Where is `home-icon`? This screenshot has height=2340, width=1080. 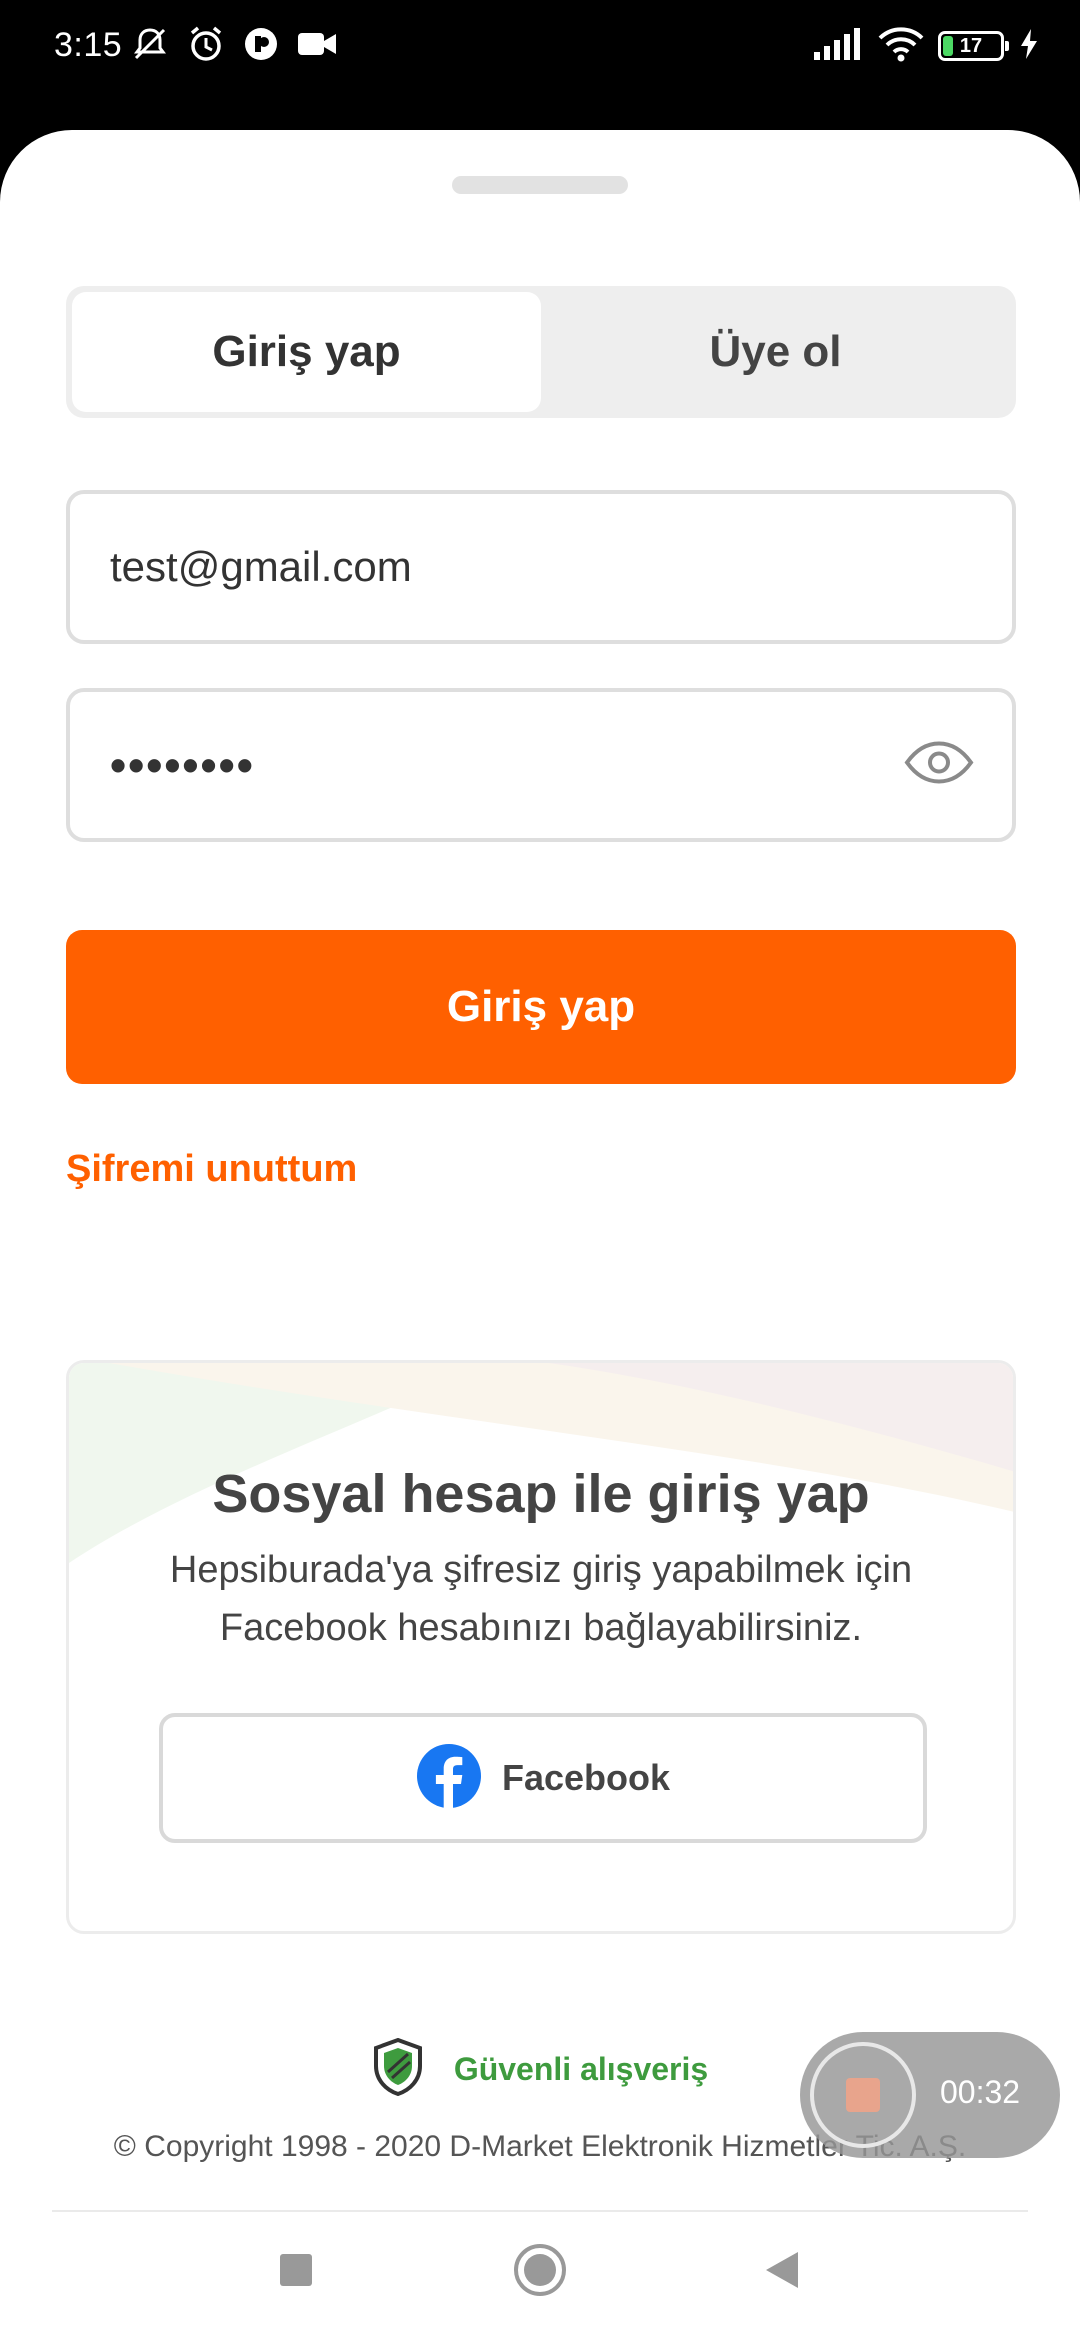 home-icon is located at coordinates (540, 2270).